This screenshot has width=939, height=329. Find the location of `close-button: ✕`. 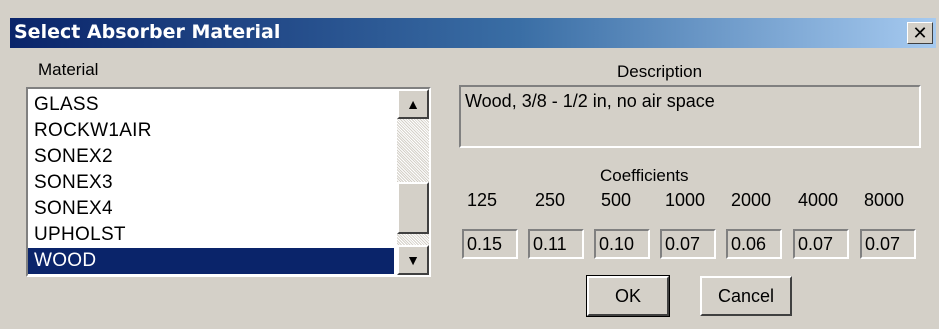

close-button: ✕ is located at coordinates (920, 33).